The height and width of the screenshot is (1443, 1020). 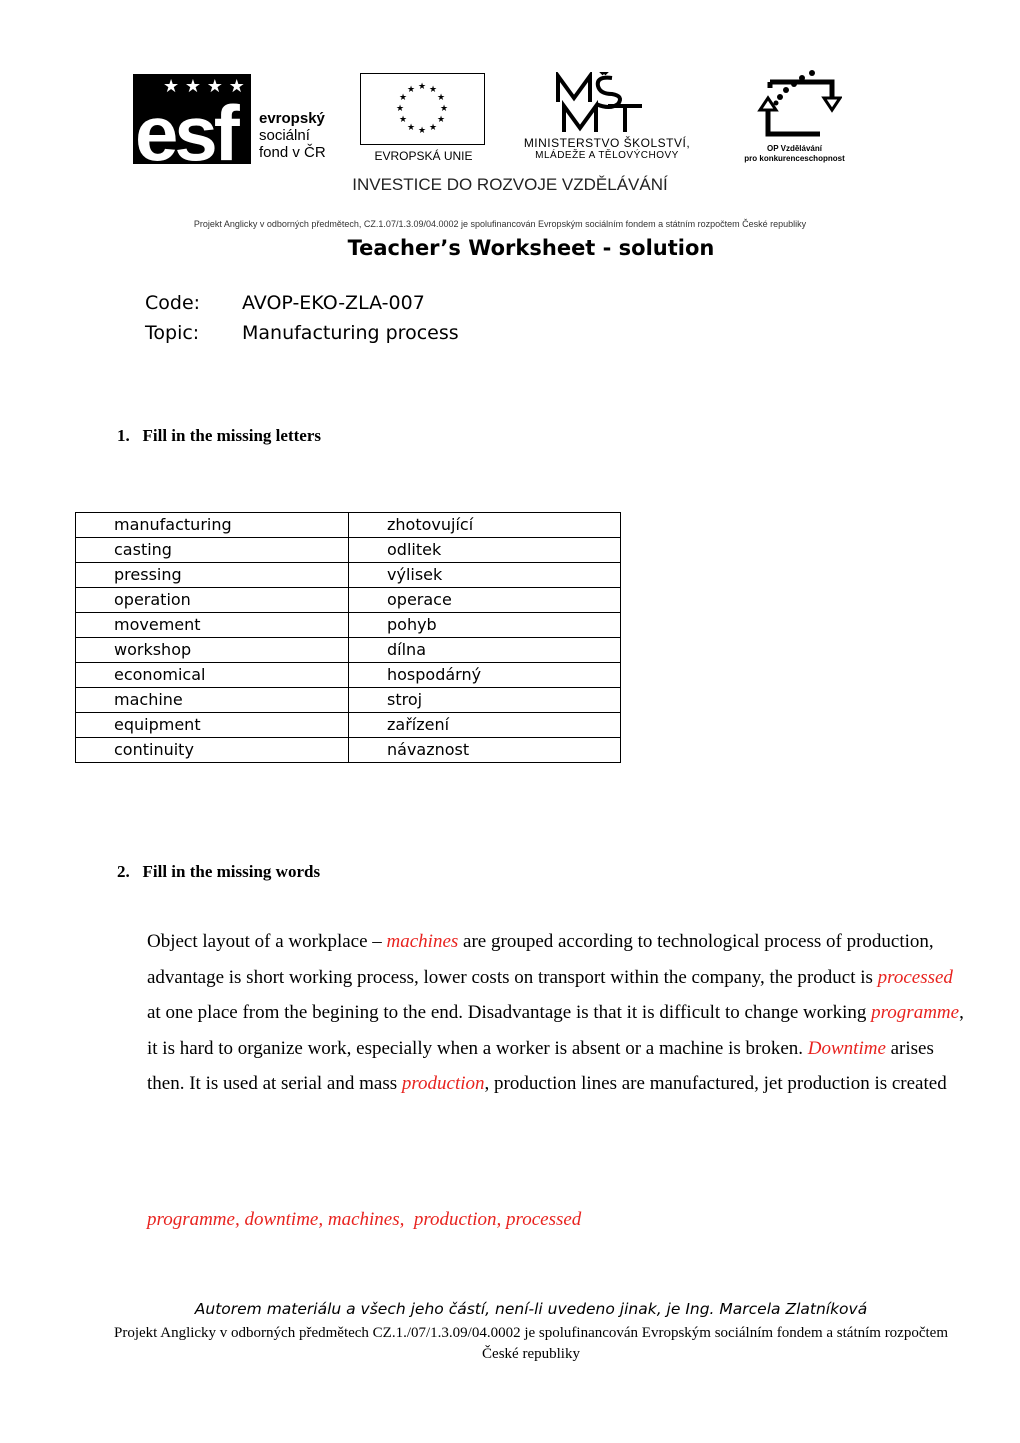 I want to click on english-term: economical, so click(x=212, y=675).